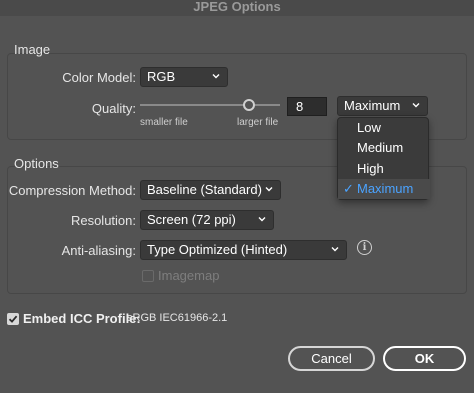 This screenshot has height=393, width=474. I want to click on quality-slider-thumb, so click(249, 105).